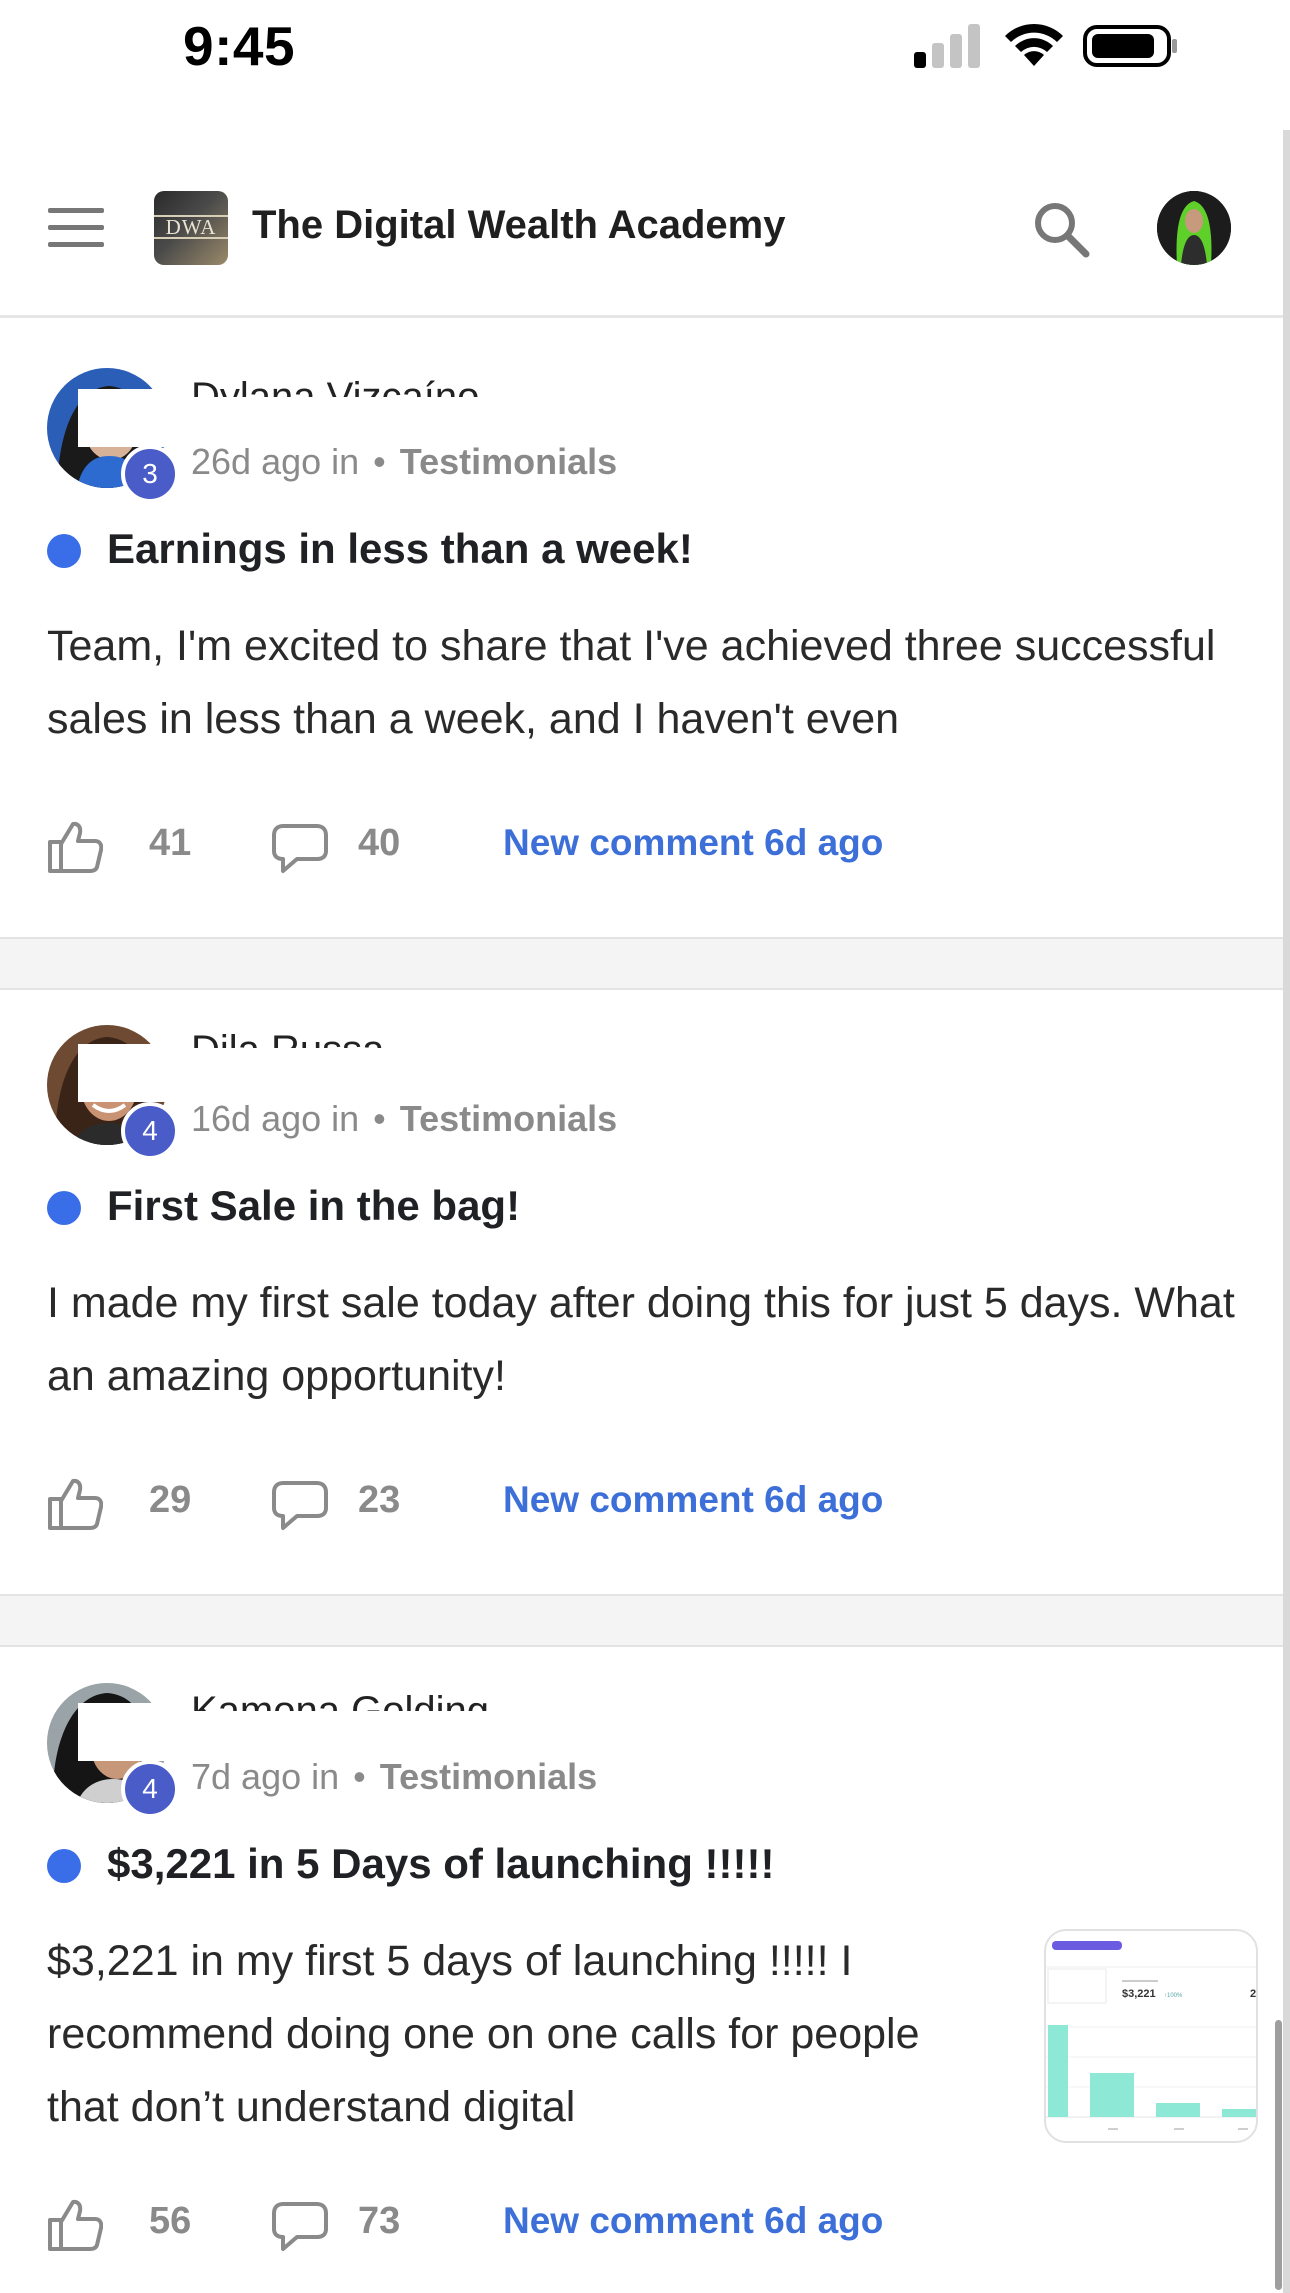  I want to click on author-name: Kamona Golding, so click(340, 1700).